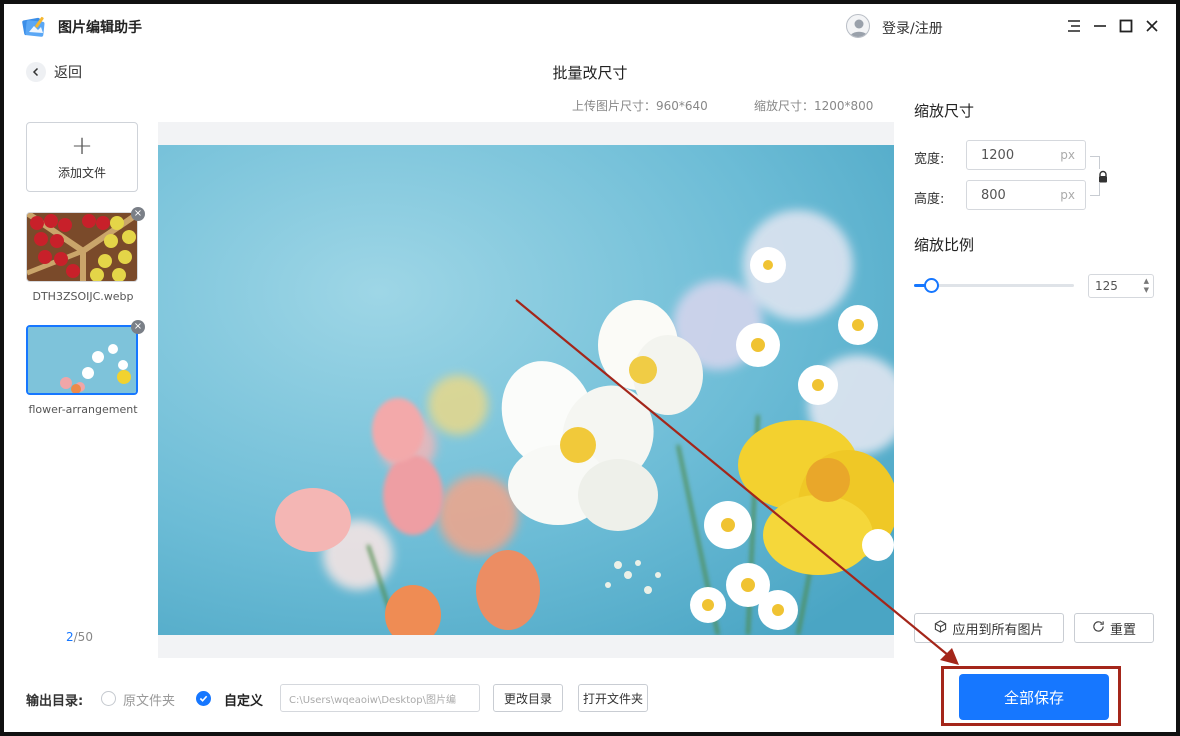 Image resolution: width=1180 pixels, height=736 pixels. Describe the element at coordinates (1026, 155) in the screenshot. I see `width-input: 1200 px` at that location.